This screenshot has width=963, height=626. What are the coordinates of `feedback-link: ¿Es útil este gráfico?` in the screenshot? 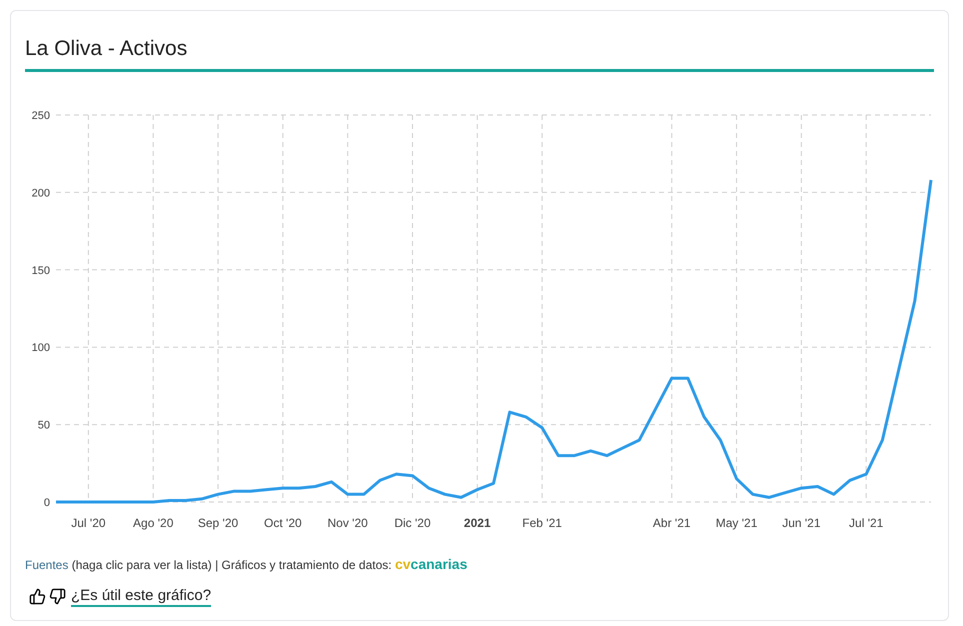 It's located at (141, 596).